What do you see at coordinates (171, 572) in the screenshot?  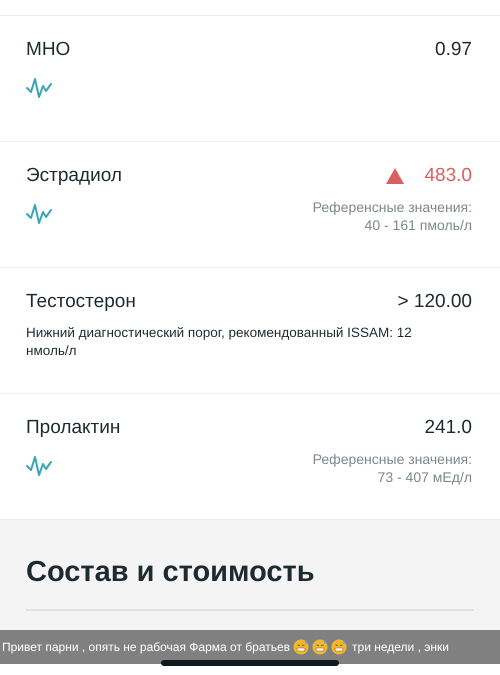 I see `section-heading: Состав и стоимость` at bounding box center [171, 572].